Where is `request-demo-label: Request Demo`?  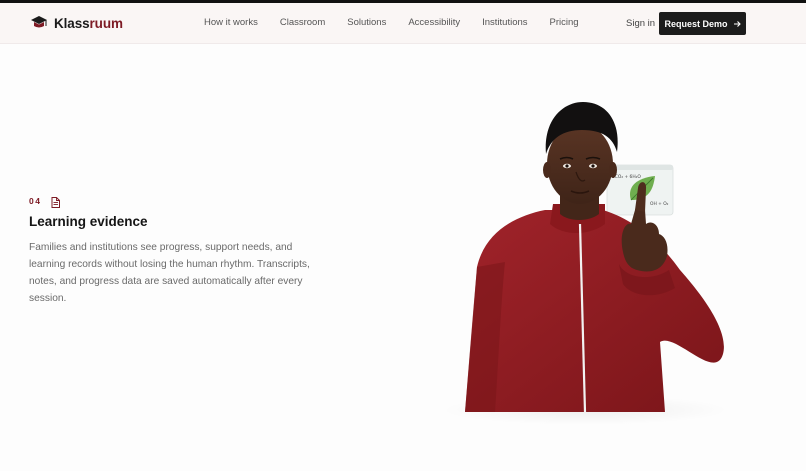 request-demo-label: Request Demo is located at coordinates (696, 23).